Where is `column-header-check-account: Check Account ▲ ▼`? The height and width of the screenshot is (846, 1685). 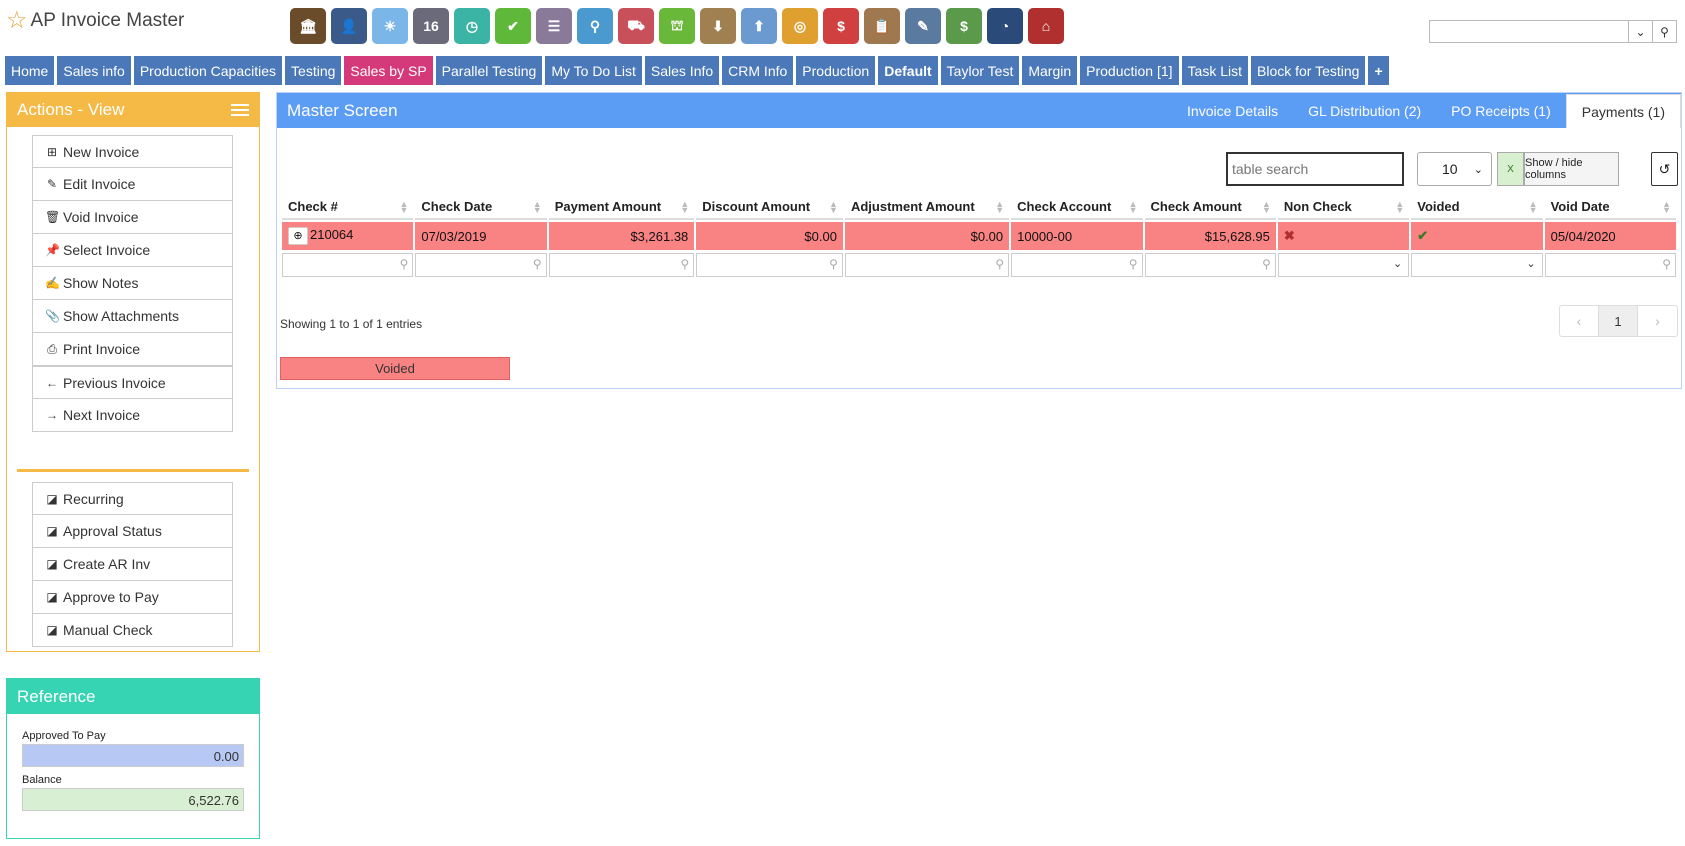 column-header-check-account: Check Account ▲ ▼ is located at coordinates (1077, 207).